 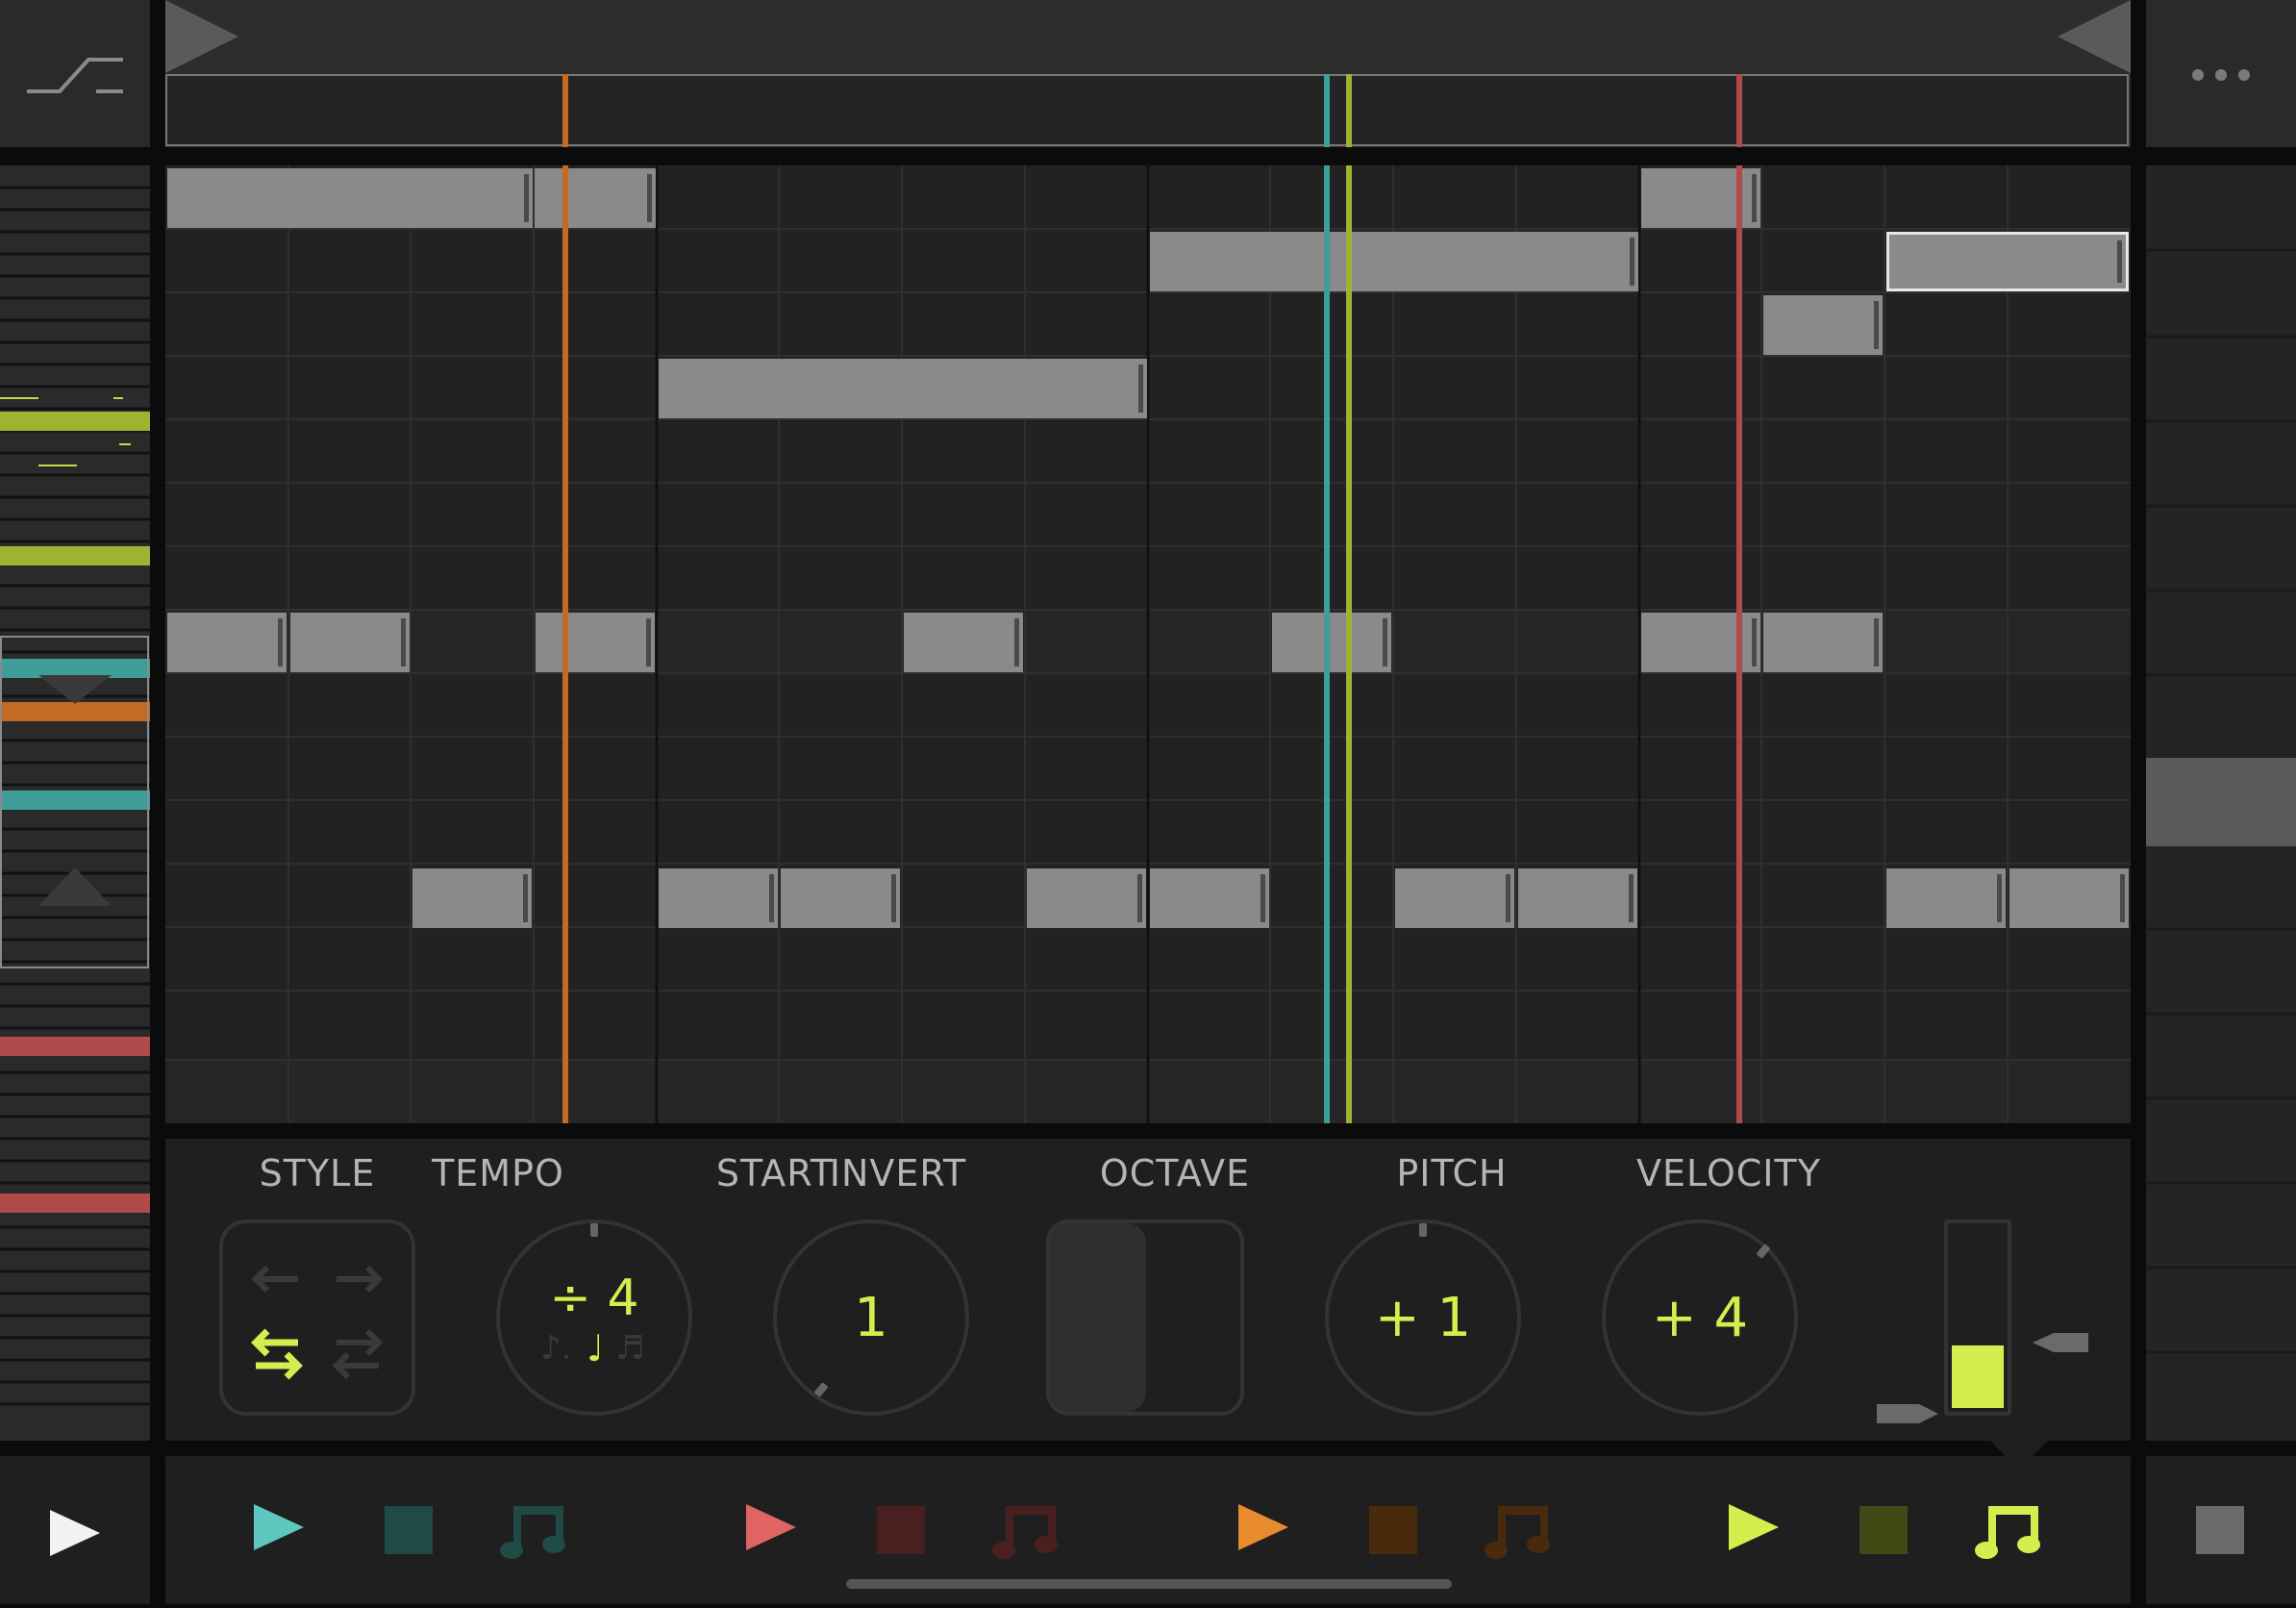 I want to click on octave-value: + 1, so click(x=1423, y=1317).